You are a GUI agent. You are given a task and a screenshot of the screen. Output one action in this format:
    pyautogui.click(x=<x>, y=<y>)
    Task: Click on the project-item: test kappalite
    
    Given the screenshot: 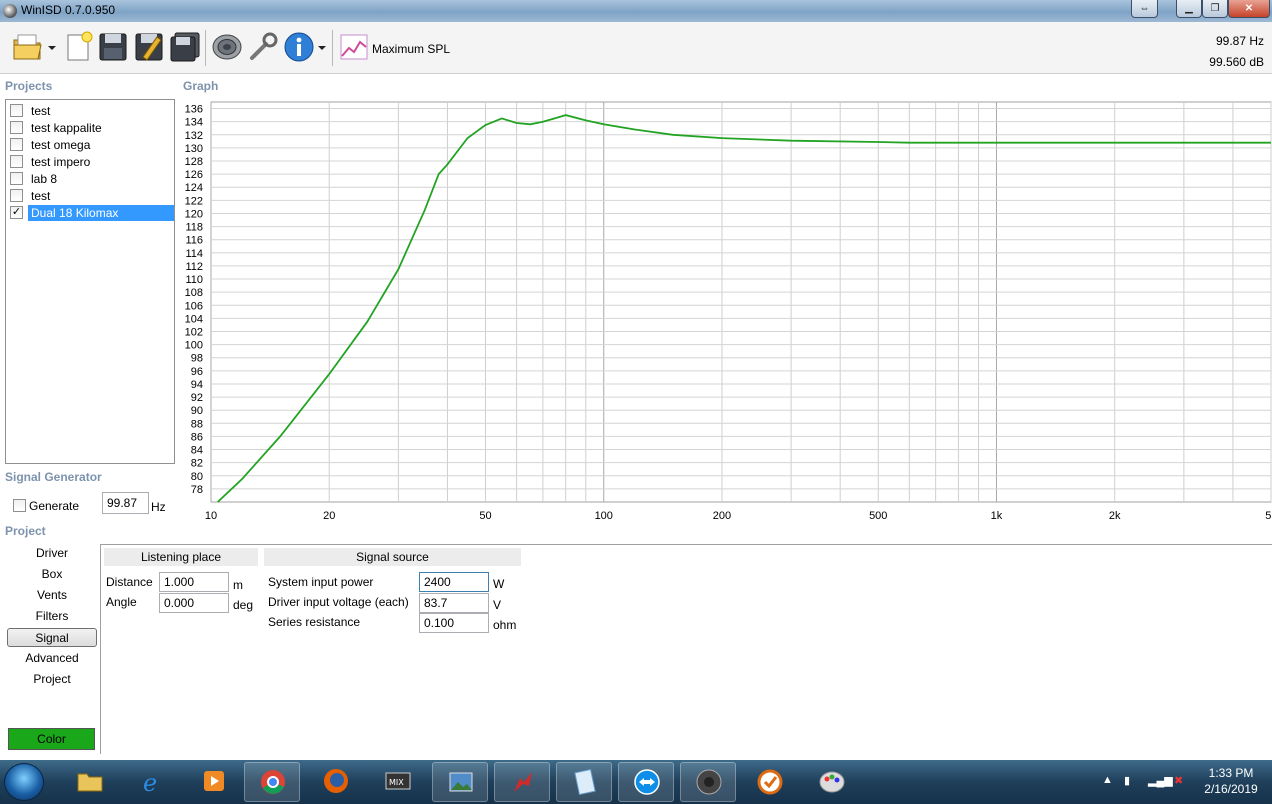 What is the action you would take?
    pyautogui.click(x=90, y=127)
    